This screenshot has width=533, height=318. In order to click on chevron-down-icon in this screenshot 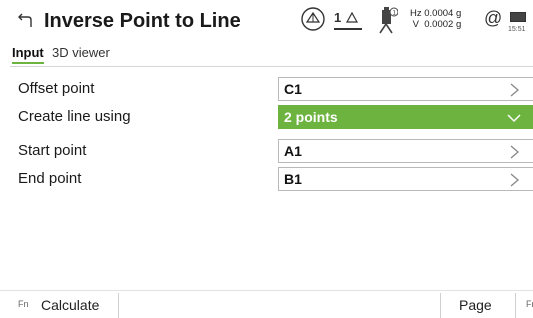, I will do `click(514, 118)`.